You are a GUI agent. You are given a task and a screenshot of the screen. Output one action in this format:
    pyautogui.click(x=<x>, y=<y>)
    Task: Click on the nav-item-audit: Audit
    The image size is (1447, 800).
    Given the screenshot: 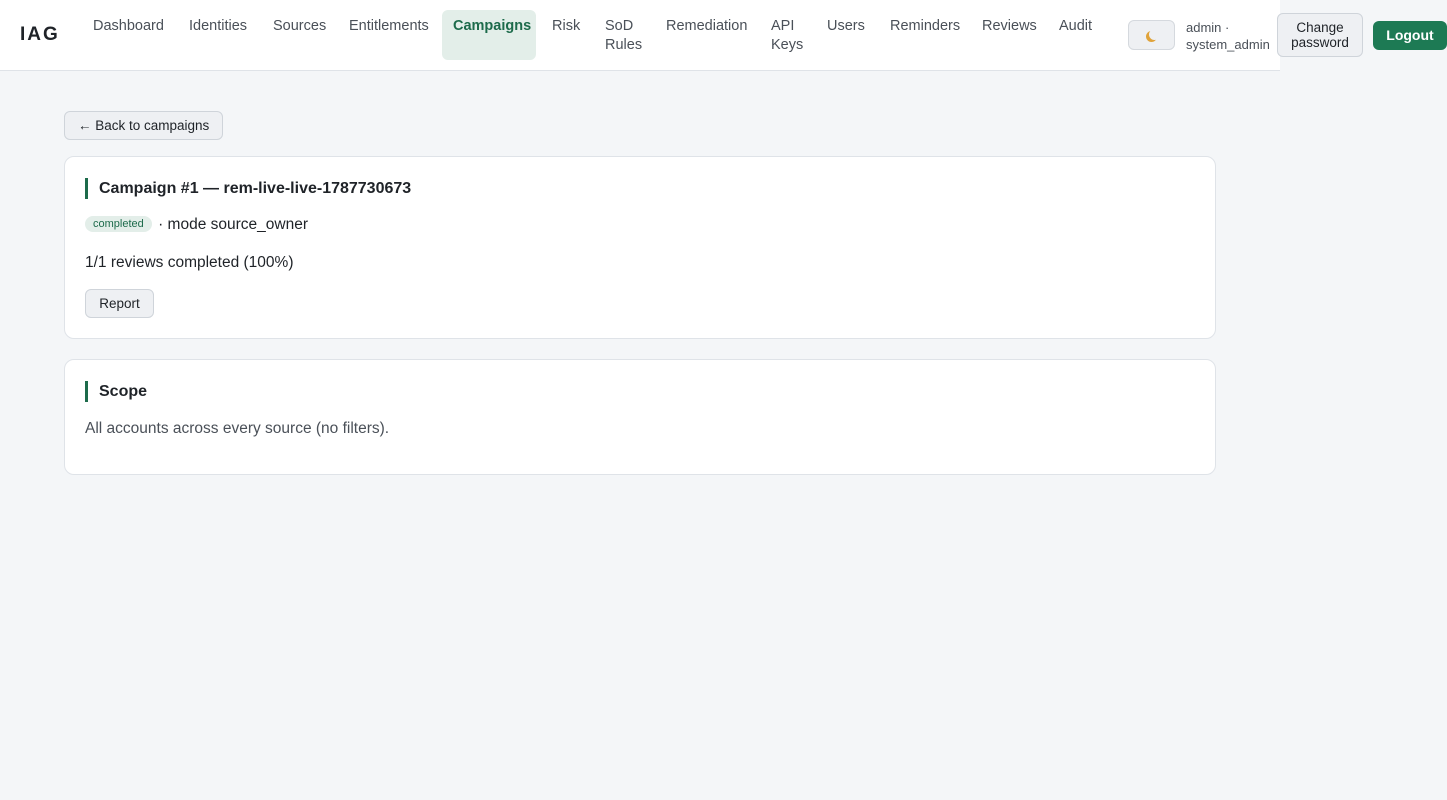 What is the action you would take?
    pyautogui.click(x=1075, y=35)
    